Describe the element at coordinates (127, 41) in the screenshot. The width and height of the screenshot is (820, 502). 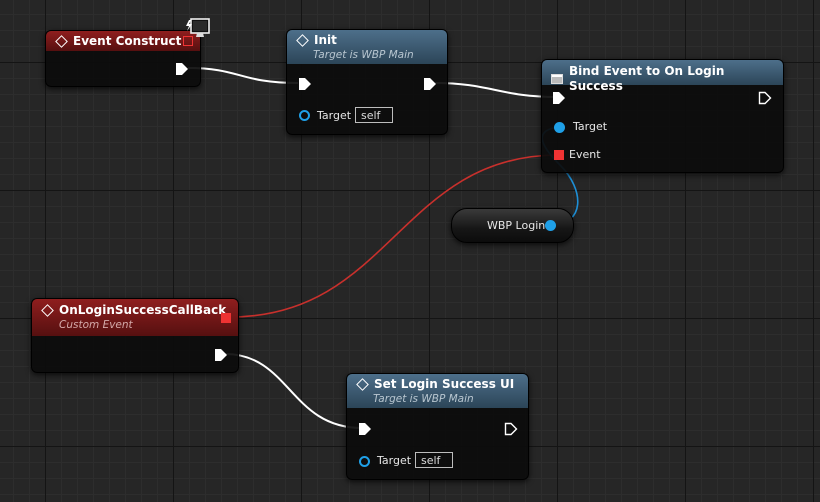
I see `event-construct-title: Event Construct` at that location.